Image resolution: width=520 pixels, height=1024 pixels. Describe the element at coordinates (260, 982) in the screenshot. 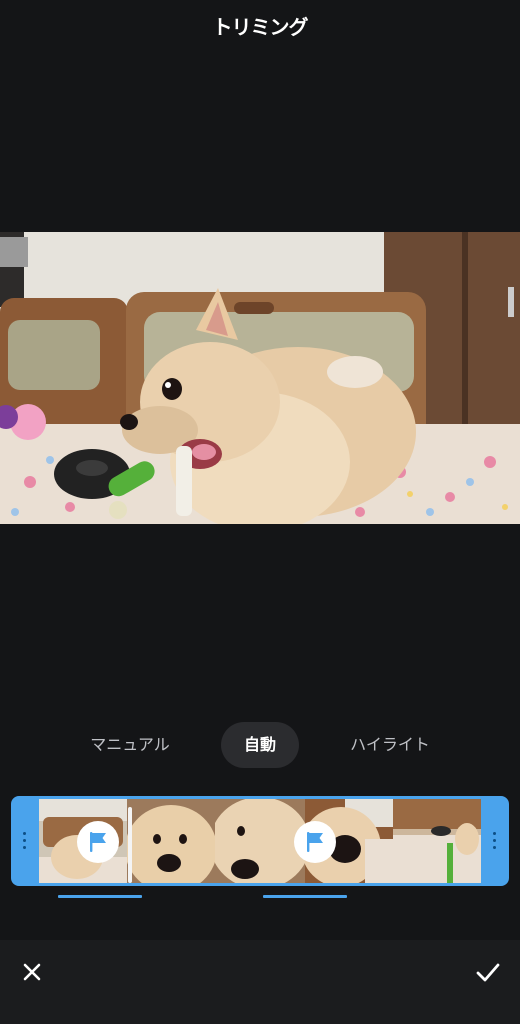

I see `bottom-action-bar` at that location.